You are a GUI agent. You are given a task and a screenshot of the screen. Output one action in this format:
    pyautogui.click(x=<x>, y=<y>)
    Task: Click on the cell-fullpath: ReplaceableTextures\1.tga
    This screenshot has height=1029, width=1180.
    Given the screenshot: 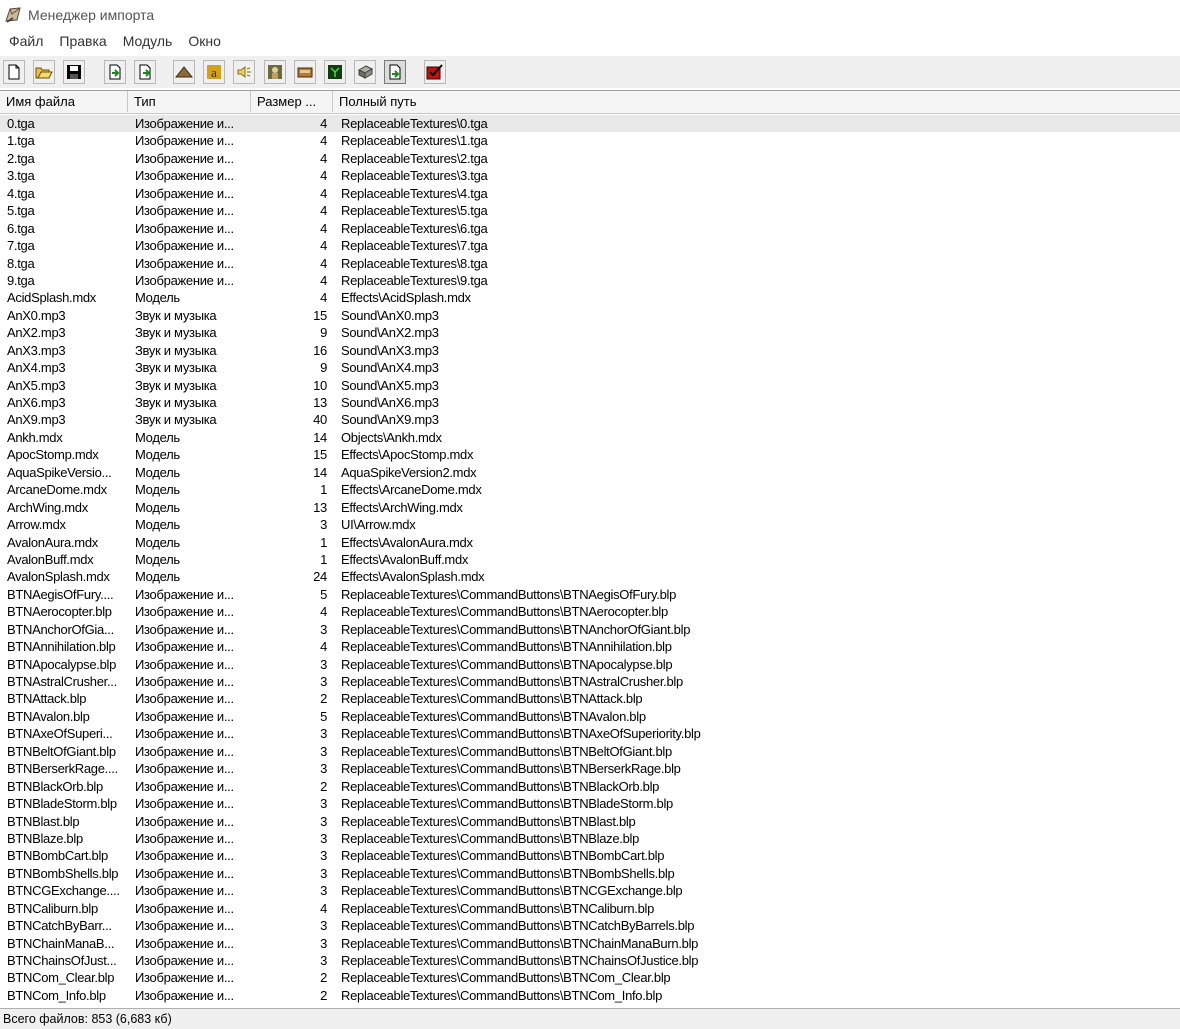 What is the action you would take?
    pyautogui.click(x=414, y=141)
    